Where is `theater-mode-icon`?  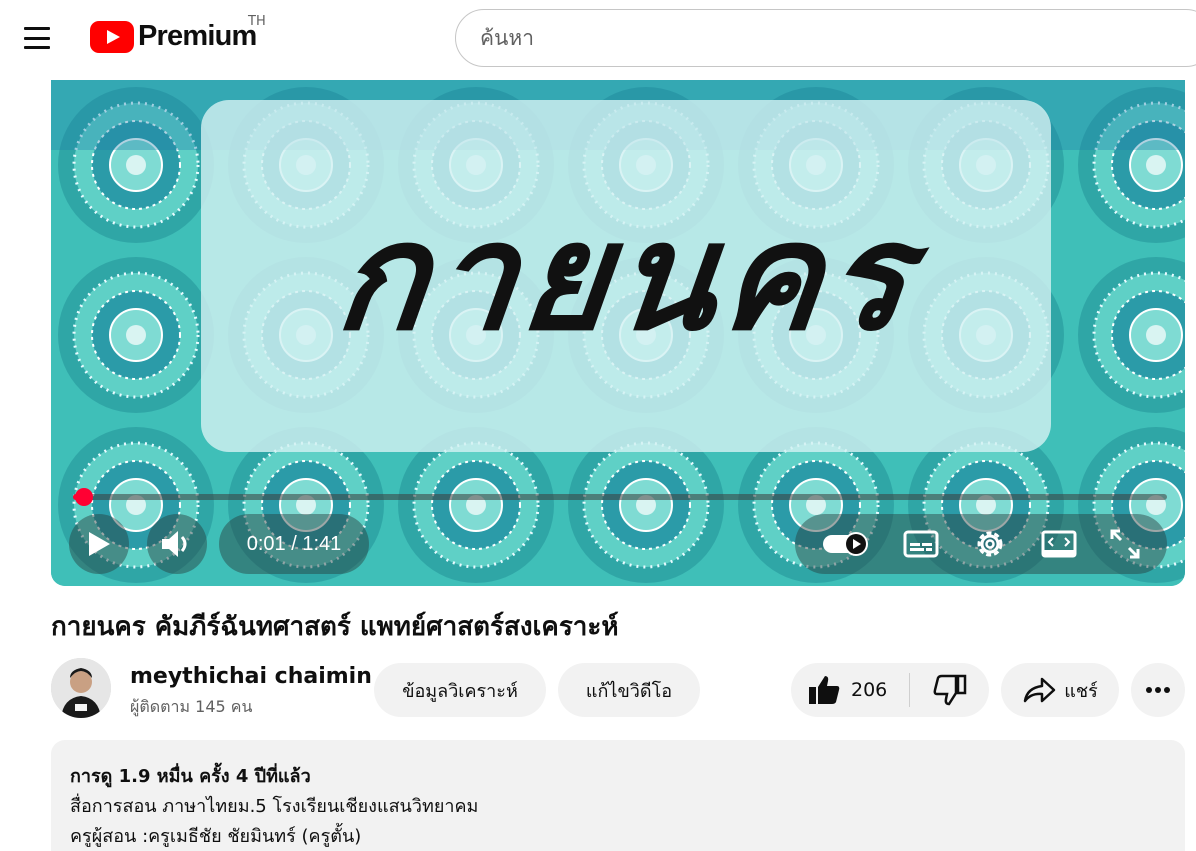 theater-mode-icon is located at coordinates (1059, 544).